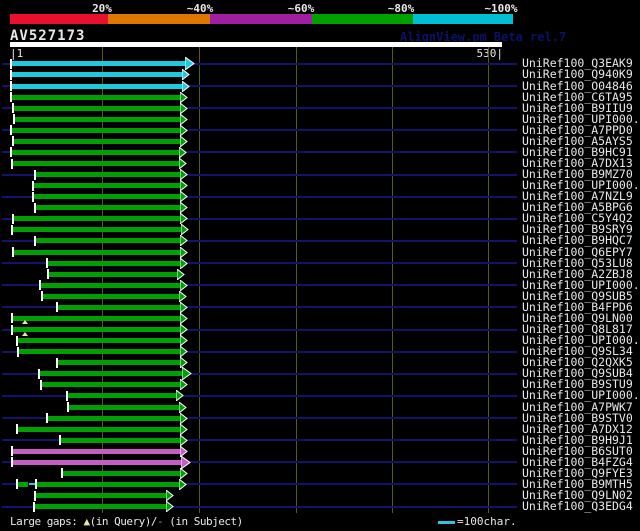  I want to click on uniref-label: UniRef100_Q3EDG4, so click(577, 506).